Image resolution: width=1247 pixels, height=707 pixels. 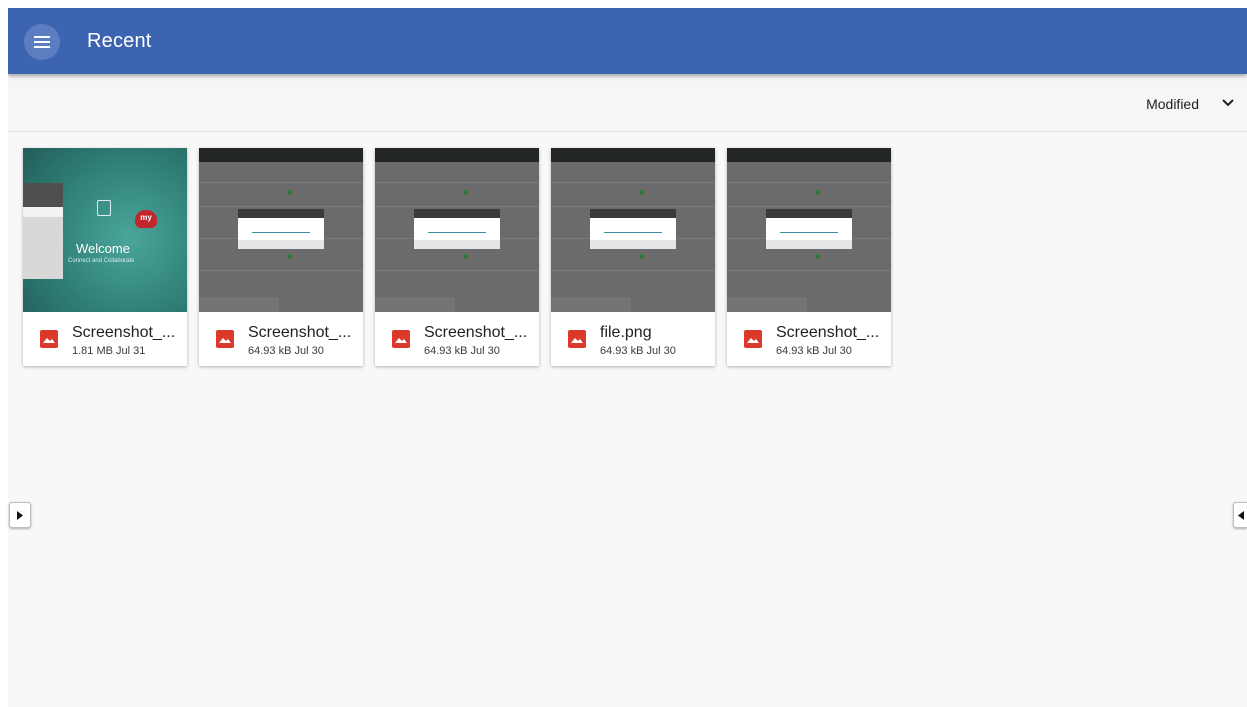 What do you see at coordinates (146, 219) in the screenshot?
I see `brand-logo: my` at bounding box center [146, 219].